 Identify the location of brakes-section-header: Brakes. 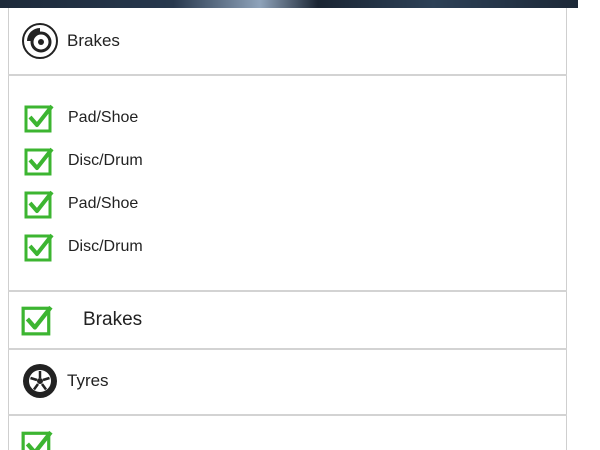
(70, 41).